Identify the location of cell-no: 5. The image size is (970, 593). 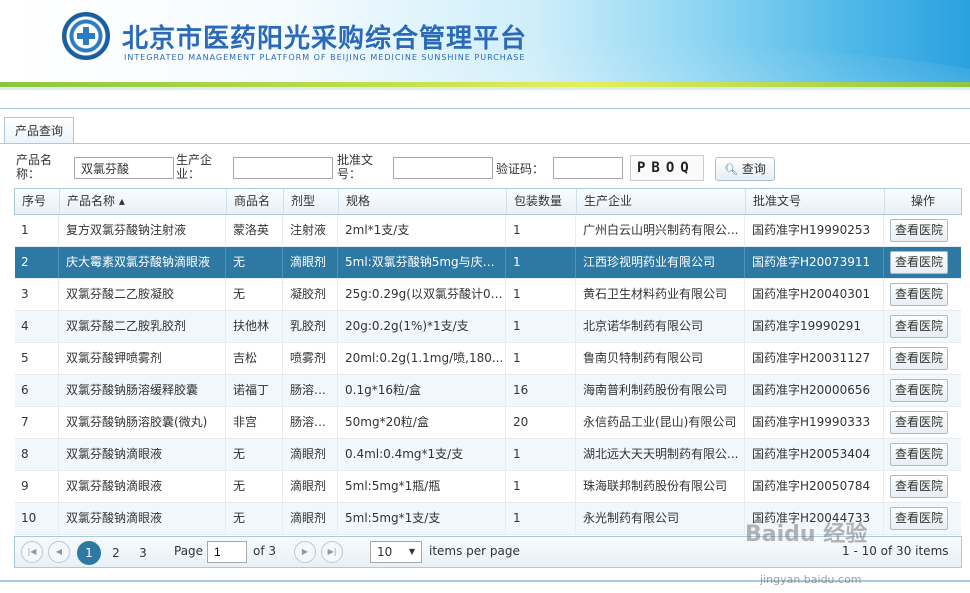
(36, 358).